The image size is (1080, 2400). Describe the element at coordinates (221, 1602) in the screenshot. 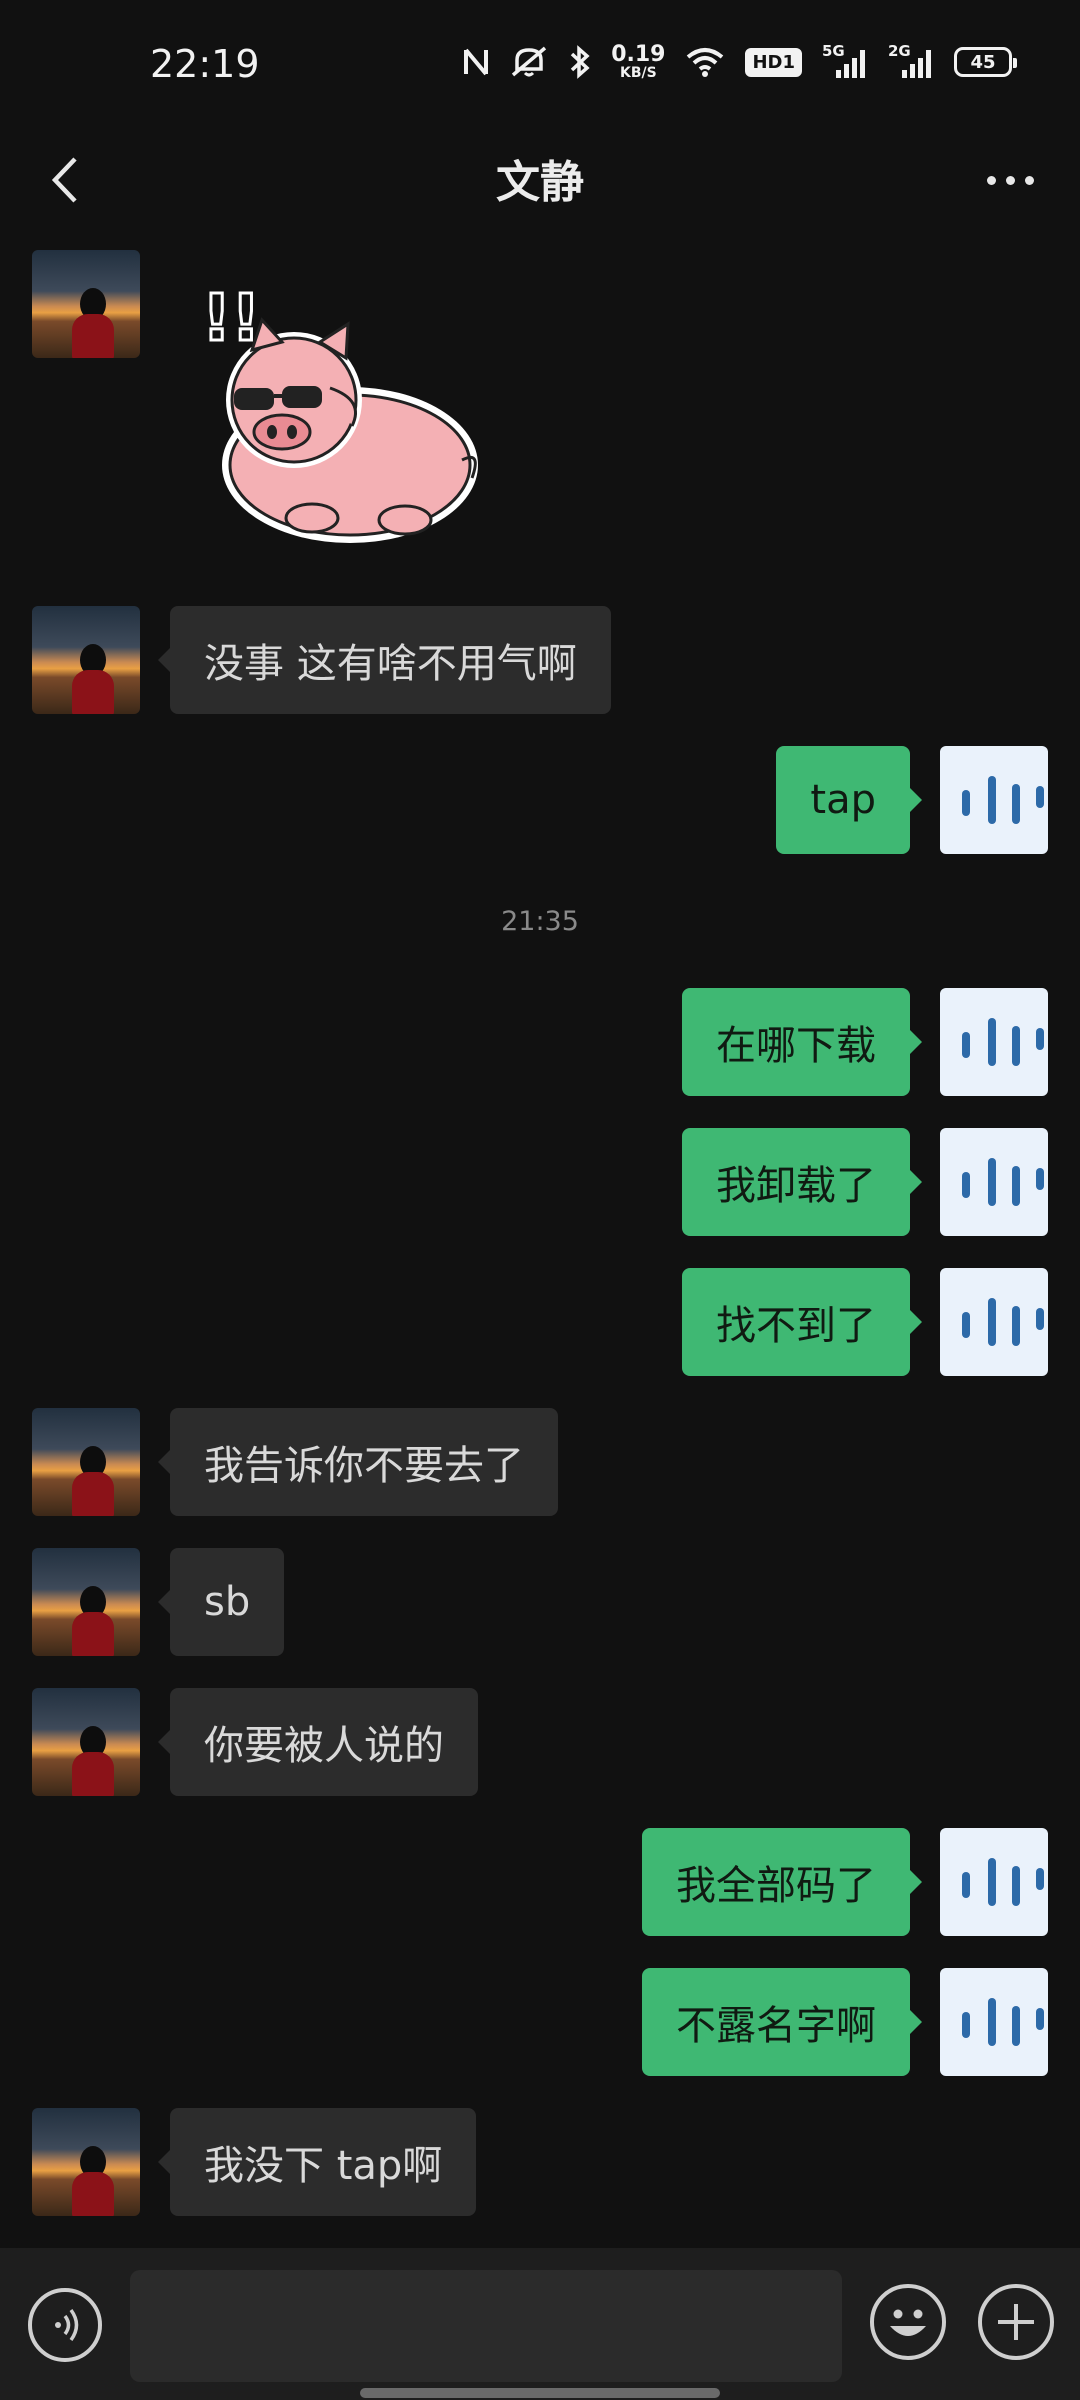

I see `message-bubble-incoming: sb` at that location.